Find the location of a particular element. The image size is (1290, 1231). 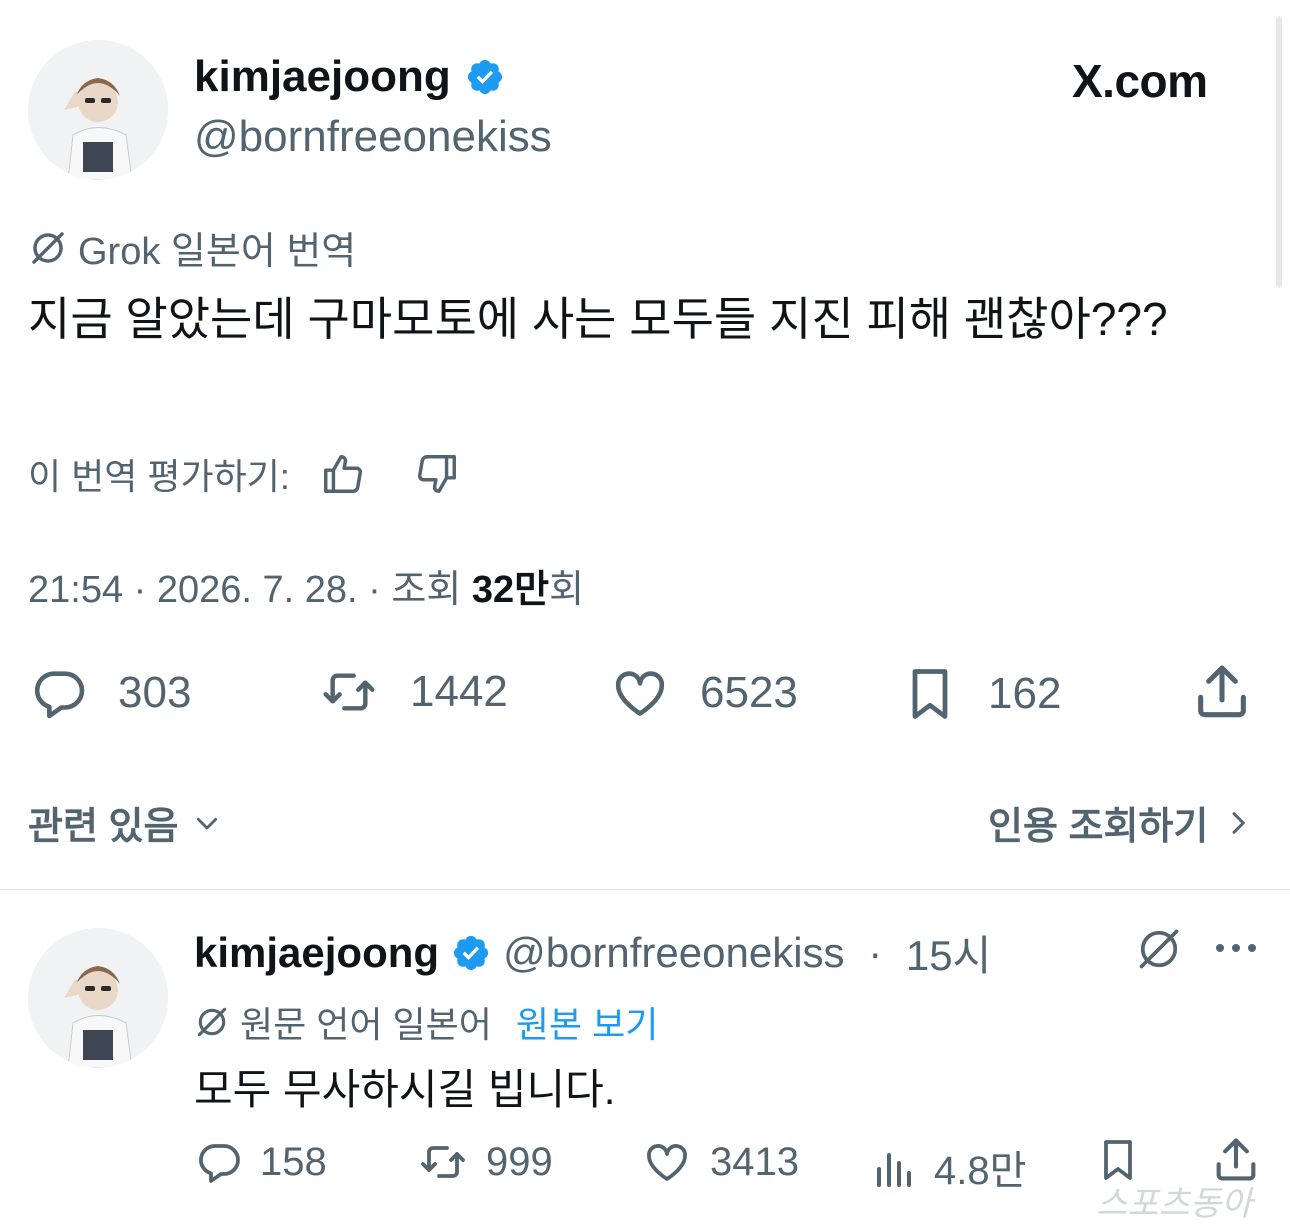

reply-text: 모두 무사하시길 빕니다. is located at coordinates (405, 1089).